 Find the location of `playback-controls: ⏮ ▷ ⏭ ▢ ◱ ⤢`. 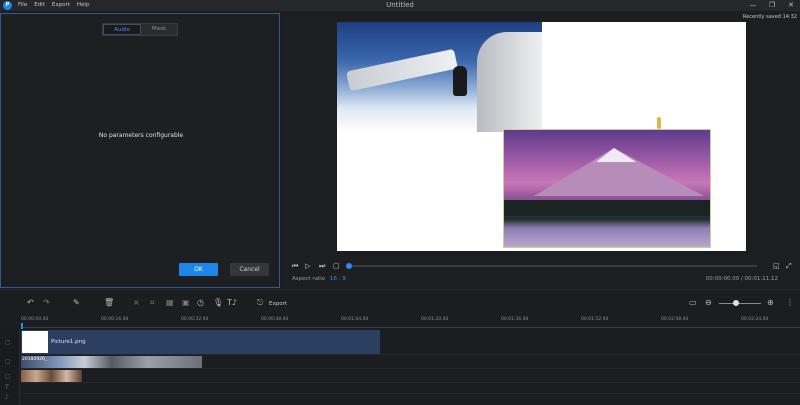

playback-controls: ⏮ ▷ ⏭ ▢ ◱ ⤢ is located at coordinates (541, 266).